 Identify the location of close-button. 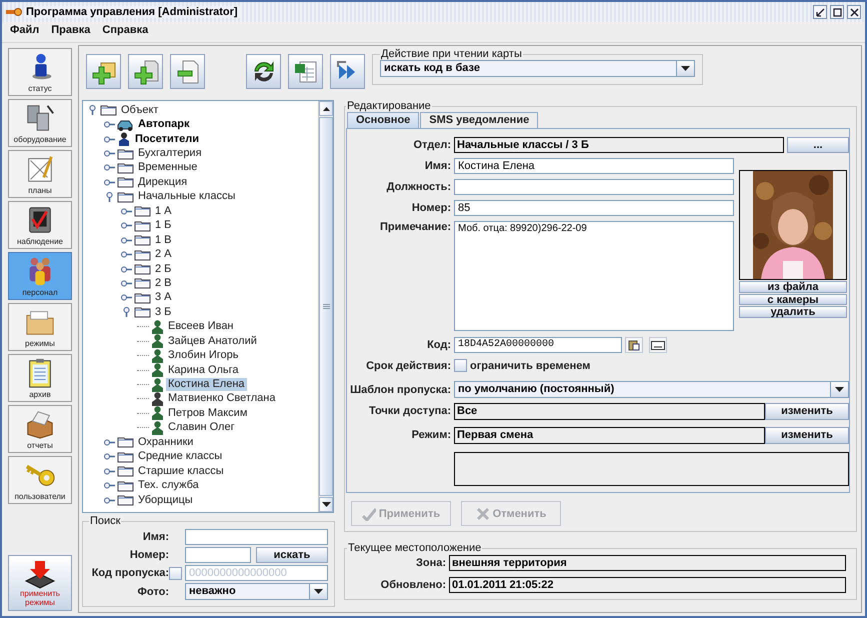
(854, 12).